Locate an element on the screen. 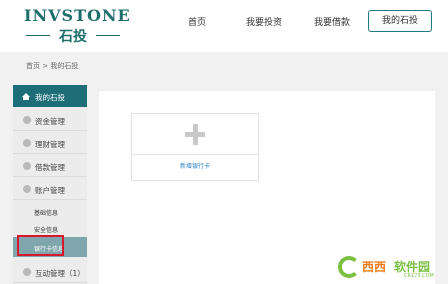 This screenshot has height=284, width=448. sidebar-item-interact: 互动管理（1） is located at coordinates (50, 272).